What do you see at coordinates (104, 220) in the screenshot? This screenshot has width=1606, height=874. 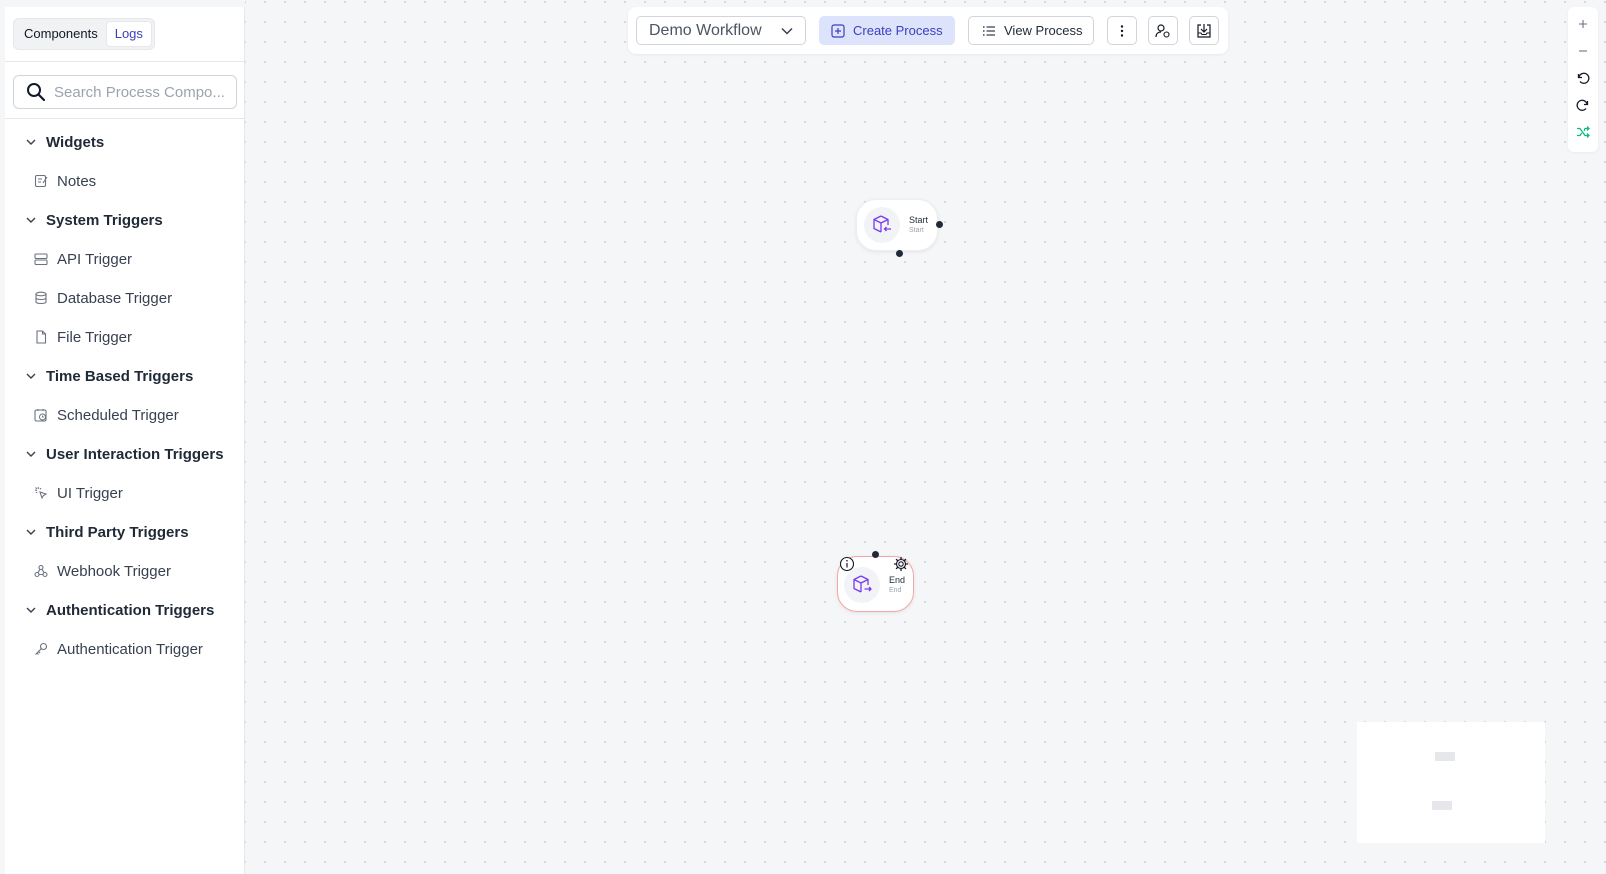 I see `group-label: System Triggers` at bounding box center [104, 220].